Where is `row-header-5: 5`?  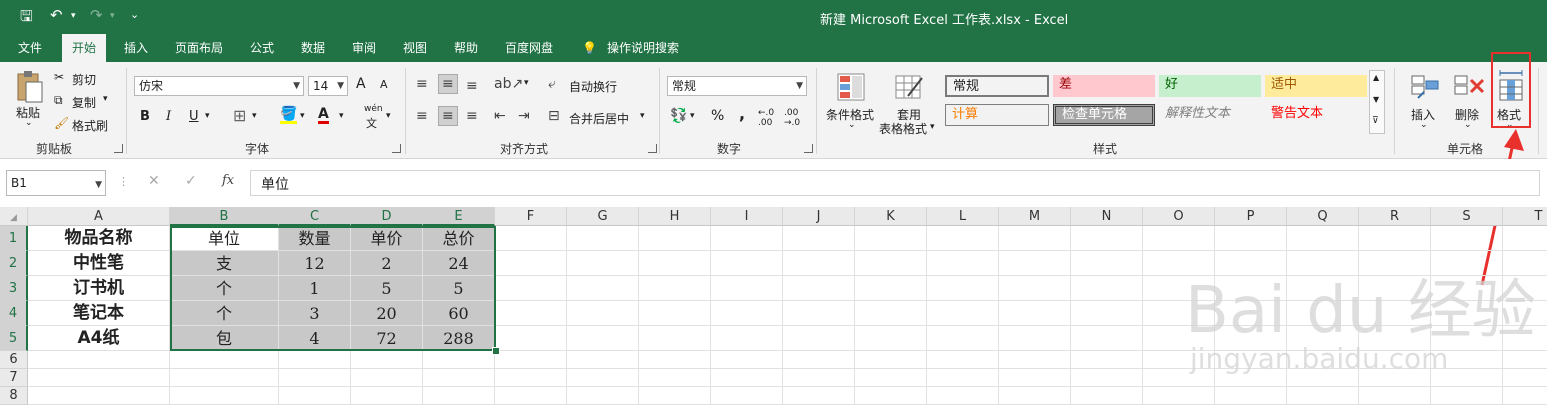 row-header-5: 5 is located at coordinates (14, 338).